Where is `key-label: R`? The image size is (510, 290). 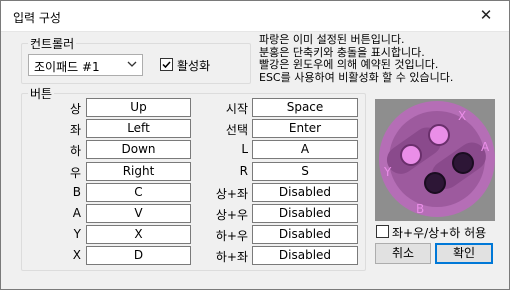
key-label: R is located at coordinates (243, 170).